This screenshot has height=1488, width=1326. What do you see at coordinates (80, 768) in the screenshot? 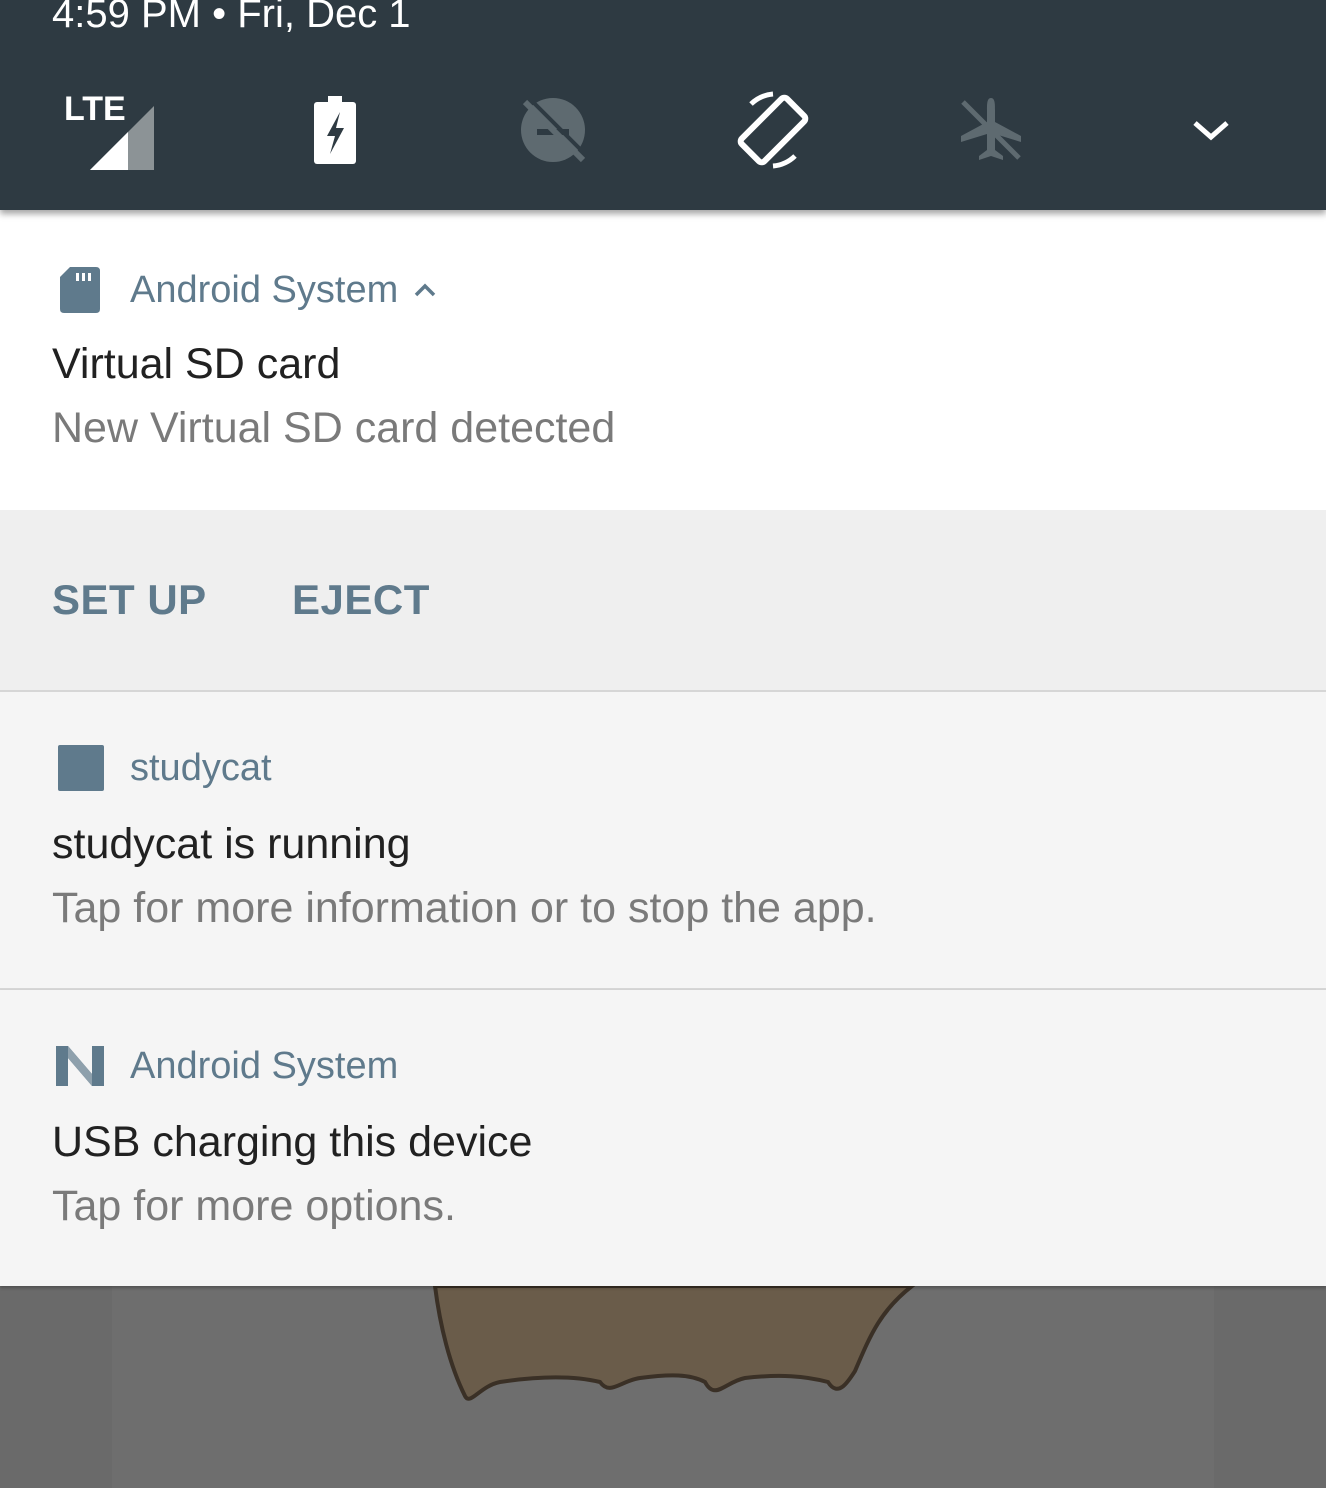
I see `app-square-icon` at bounding box center [80, 768].